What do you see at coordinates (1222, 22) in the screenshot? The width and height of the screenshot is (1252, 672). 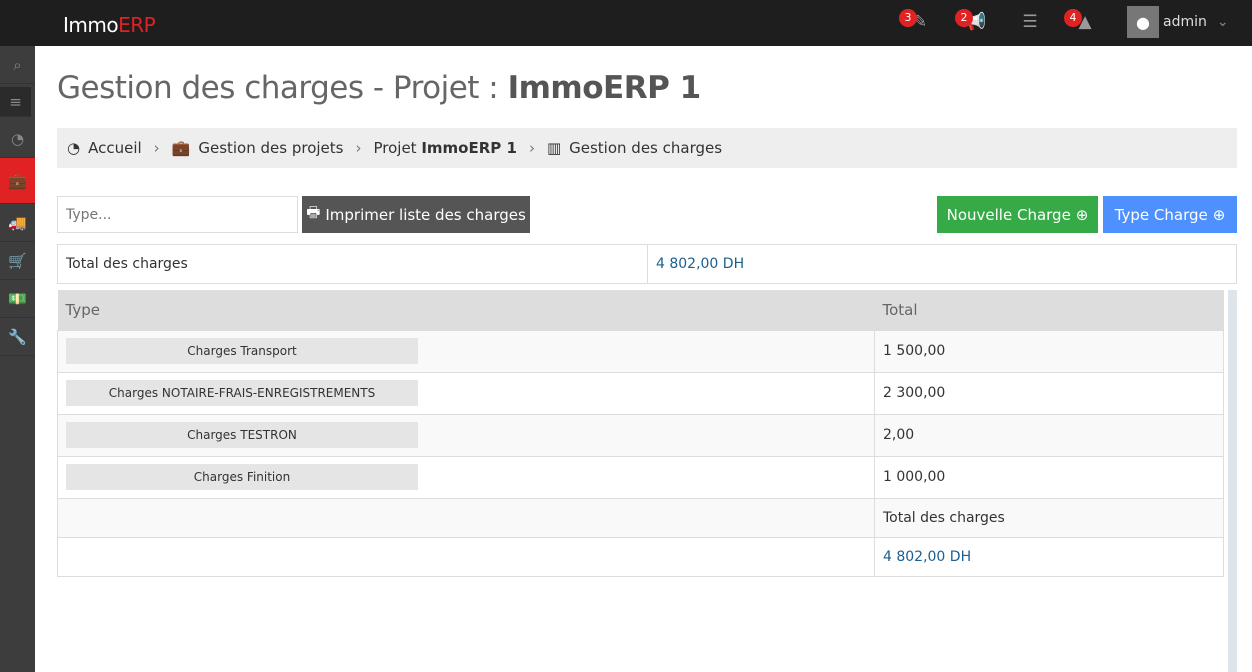 I see `chevron-down-icon: ⌄` at bounding box center [1222, 22].